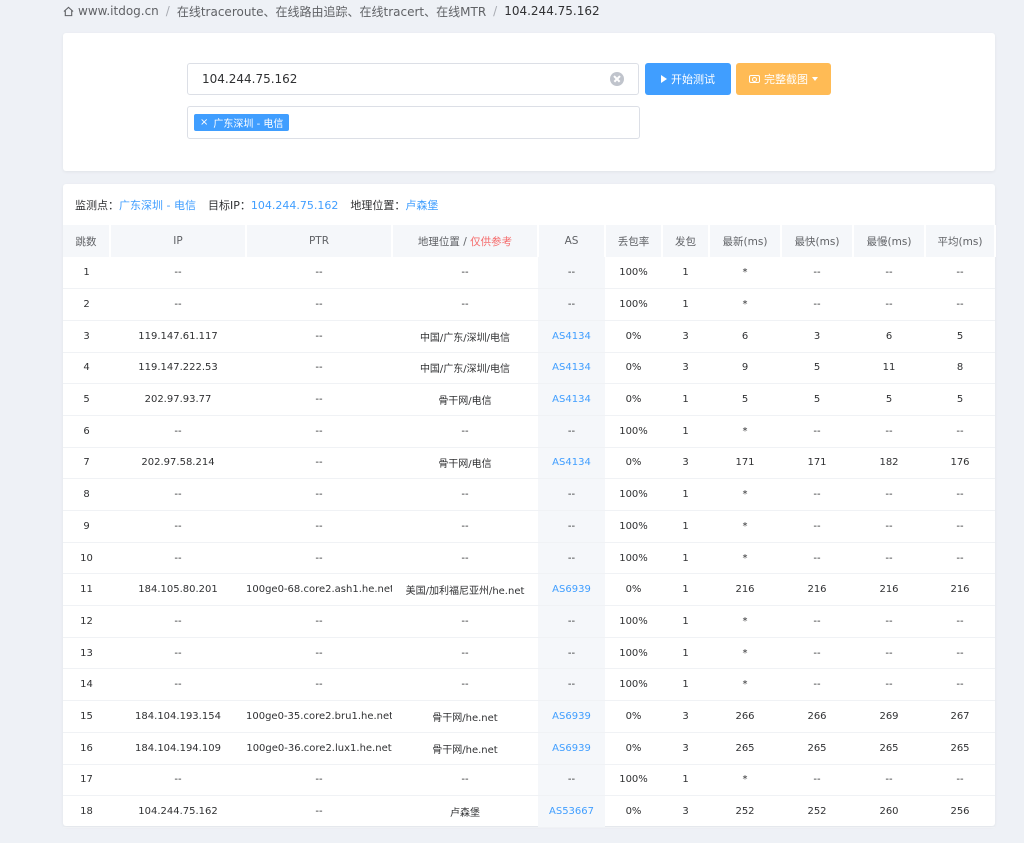  What do you see at coordinates (319, 590) in the screenshot?
I see `cell-ptr: 100ge0-68.core2.ash1.he.net` at bounding box center [319, 590].